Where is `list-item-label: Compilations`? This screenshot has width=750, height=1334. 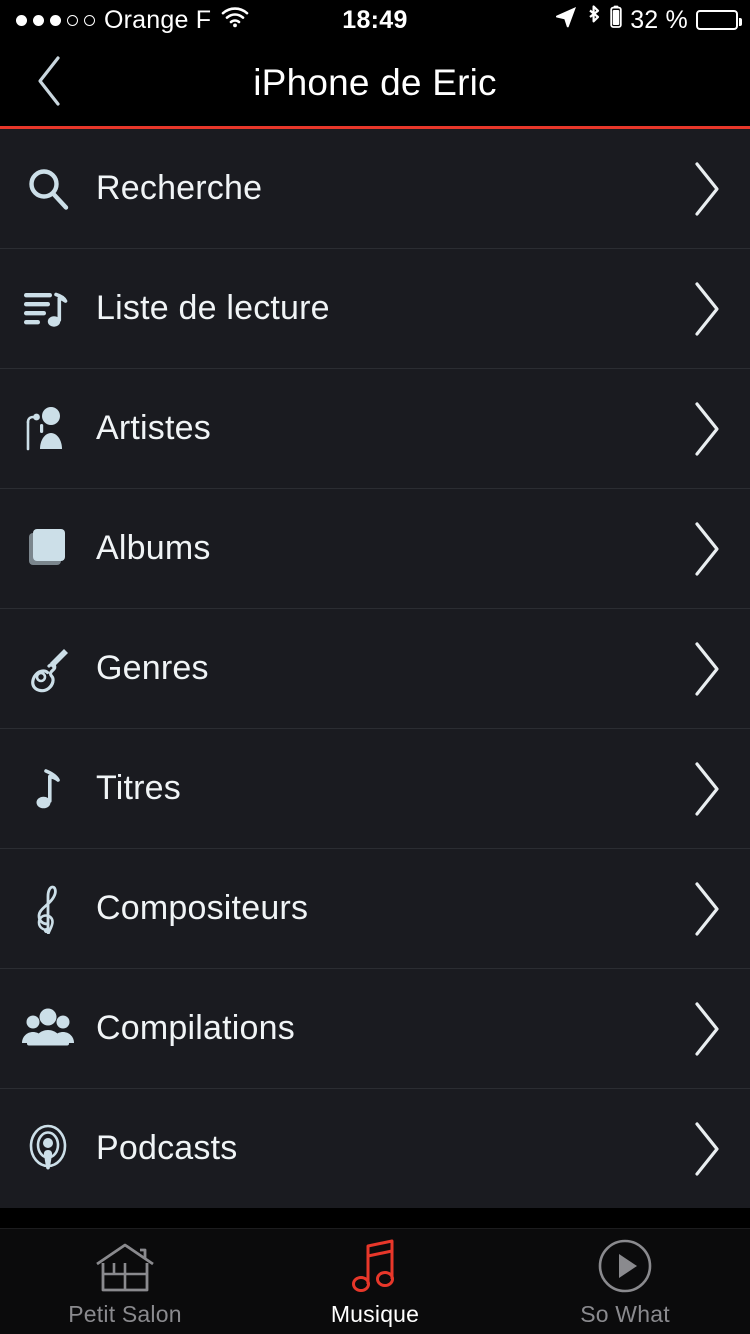 list-item-label: Compilations is located at coordinates (195, 1028).